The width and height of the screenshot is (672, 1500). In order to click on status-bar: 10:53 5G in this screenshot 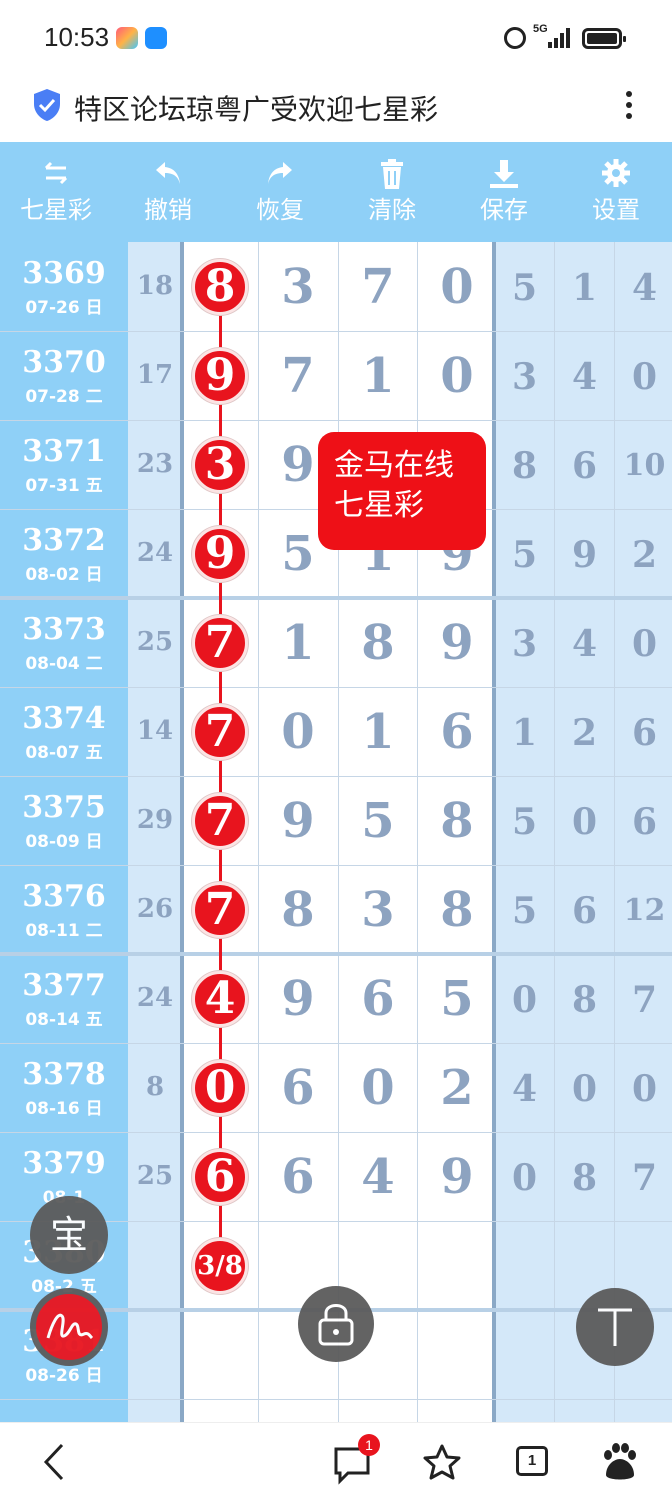, I will do `click(336, 39)`.